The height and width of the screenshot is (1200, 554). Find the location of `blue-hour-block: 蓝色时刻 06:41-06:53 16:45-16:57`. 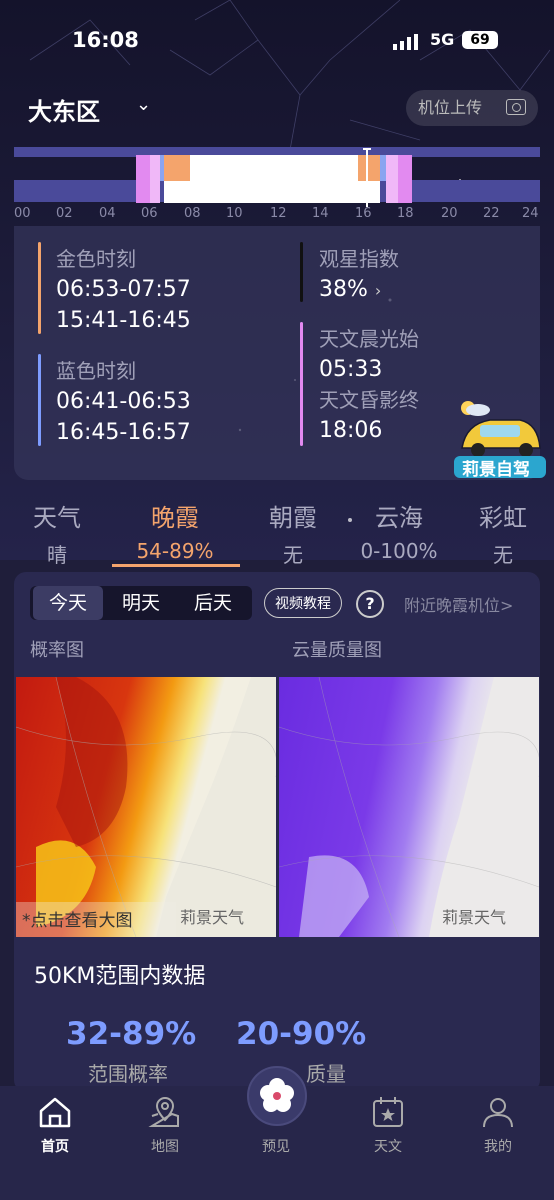

blue-hour-block: 蓝色时刻 06:41-06:53 16:45-16:57 is located at coordinates (123, 402).